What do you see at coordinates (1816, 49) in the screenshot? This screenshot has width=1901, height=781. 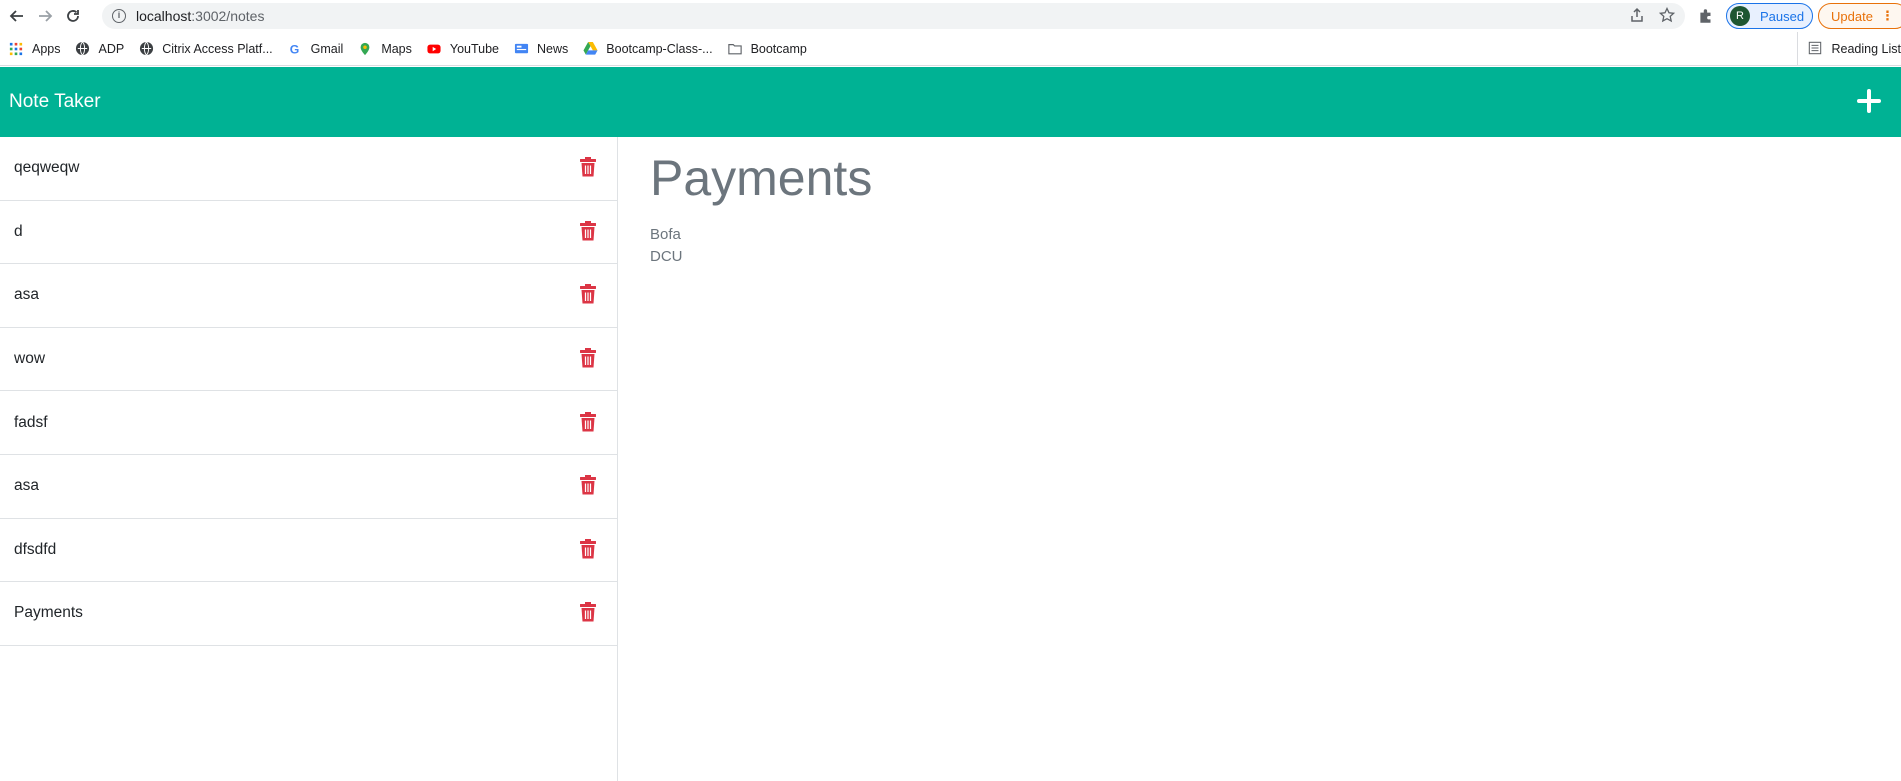 I see `reading-list-icon` at bounding box center [1816, 49].